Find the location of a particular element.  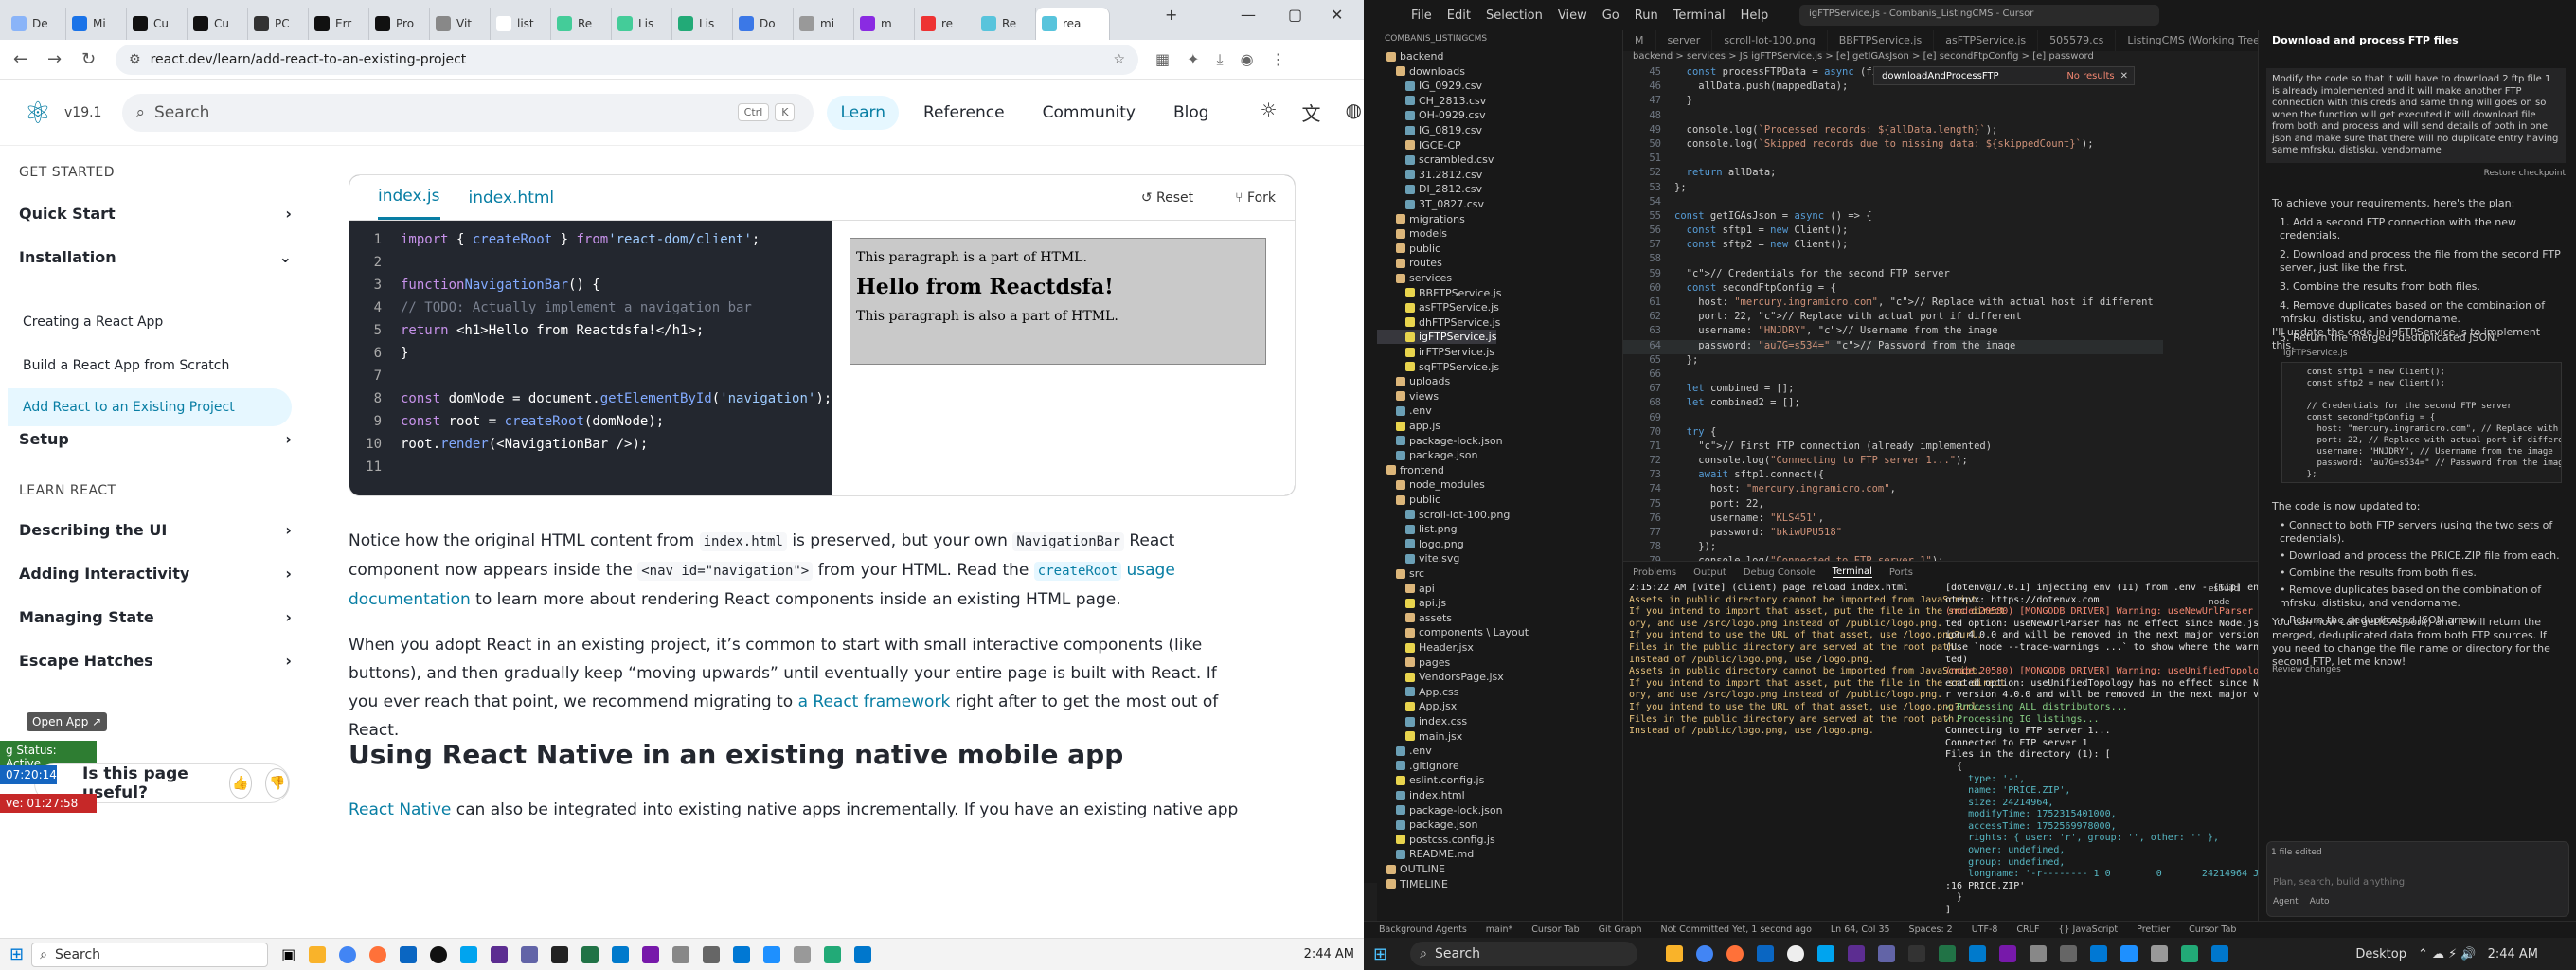

minimap is located at coordinates (2210, 312).